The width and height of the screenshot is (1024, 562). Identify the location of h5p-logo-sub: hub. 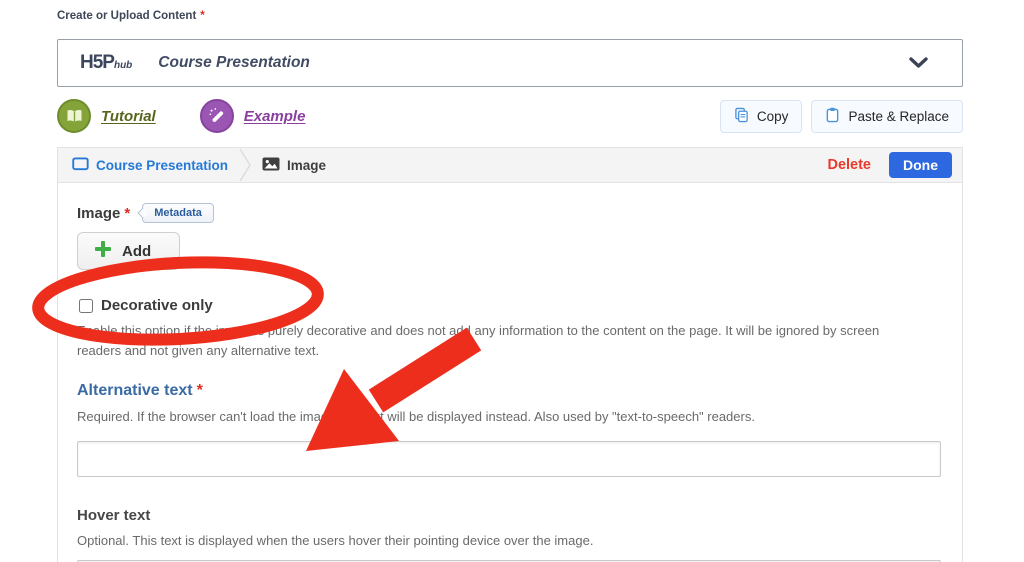
(123, 65).